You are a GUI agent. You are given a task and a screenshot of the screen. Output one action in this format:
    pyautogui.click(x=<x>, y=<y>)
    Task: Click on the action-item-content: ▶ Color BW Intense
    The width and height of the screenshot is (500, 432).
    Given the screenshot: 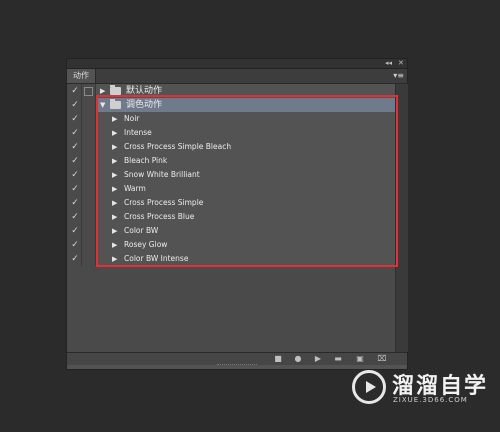 What is the action you would take?
    pyautogui.click(x=245, y=259)
    